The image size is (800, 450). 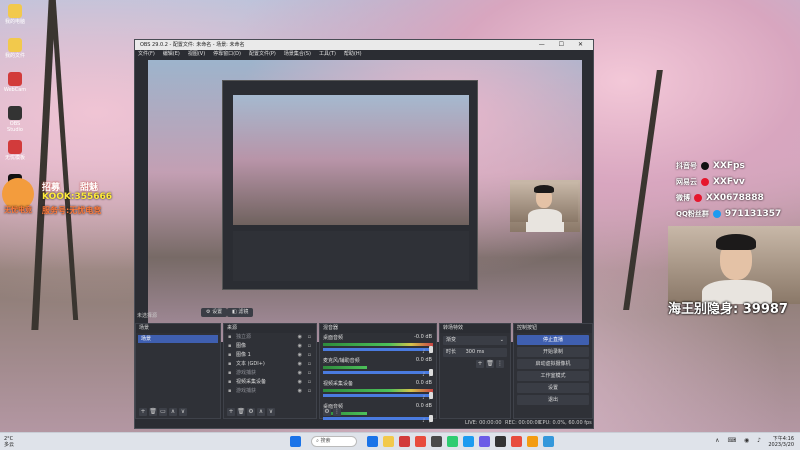 What do you see at coordinates (192, 45) in the screenshot?
I see `obs-title: OBS 29.0.2 - 配置文件: 未命名 - 场景: 未命名` at bounding box center [192, 45].